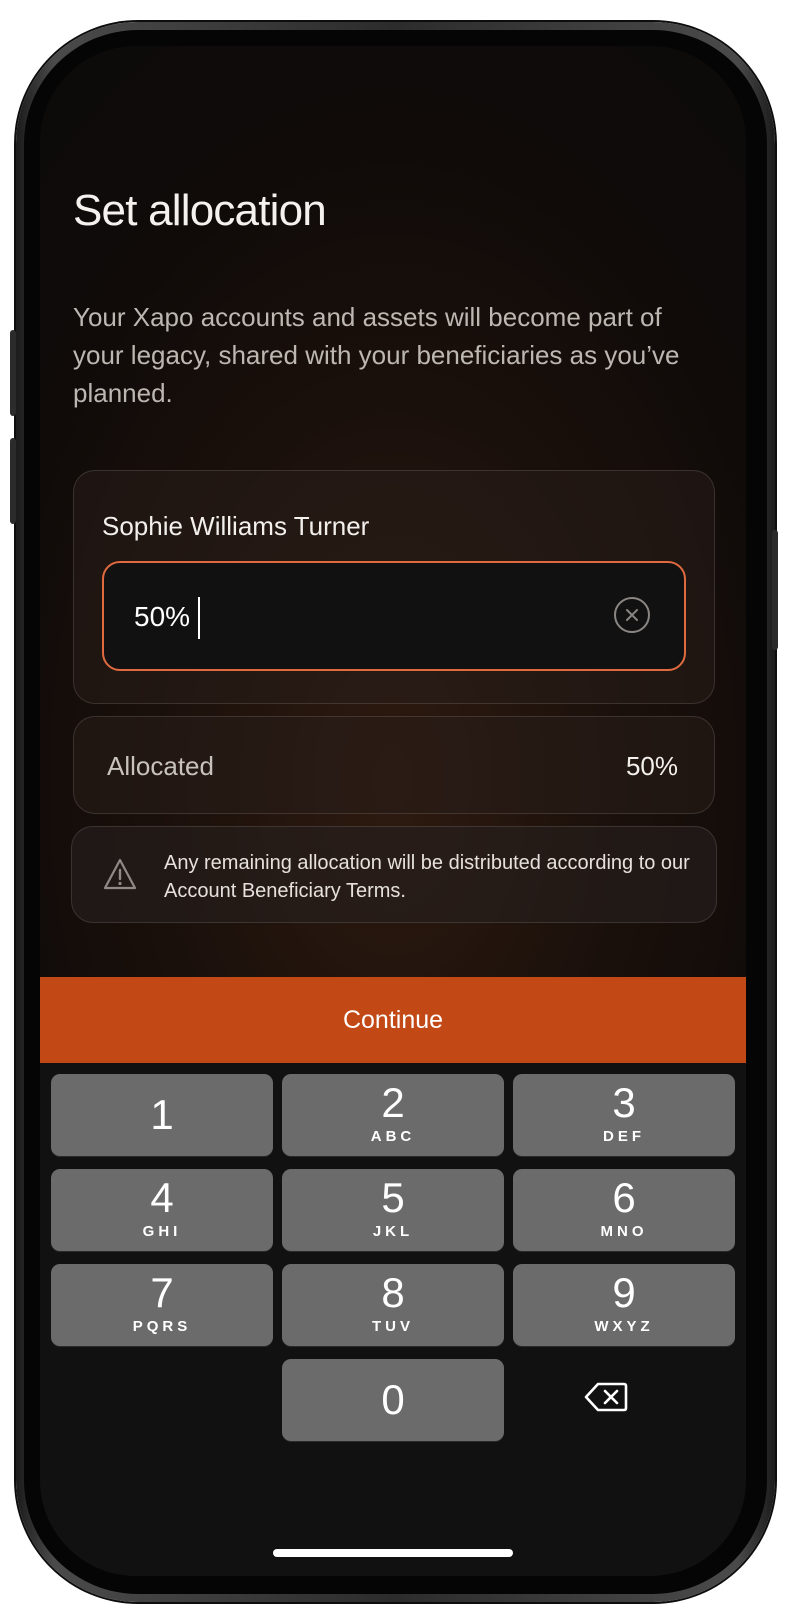 This screenshot has height=1624, width=788. I want to click on key-digit: 0, so click(393, 1399).